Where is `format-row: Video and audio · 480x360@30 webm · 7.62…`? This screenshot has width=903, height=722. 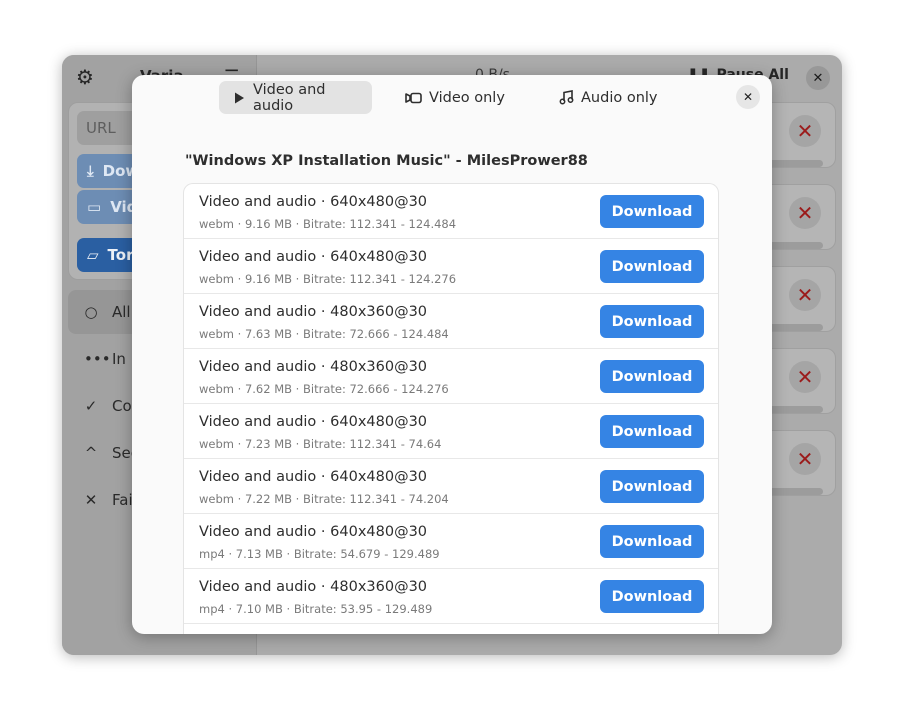
format-row: Video and audio · 480x360@30 webm · 7.62… is located at coordinates (451, 376).